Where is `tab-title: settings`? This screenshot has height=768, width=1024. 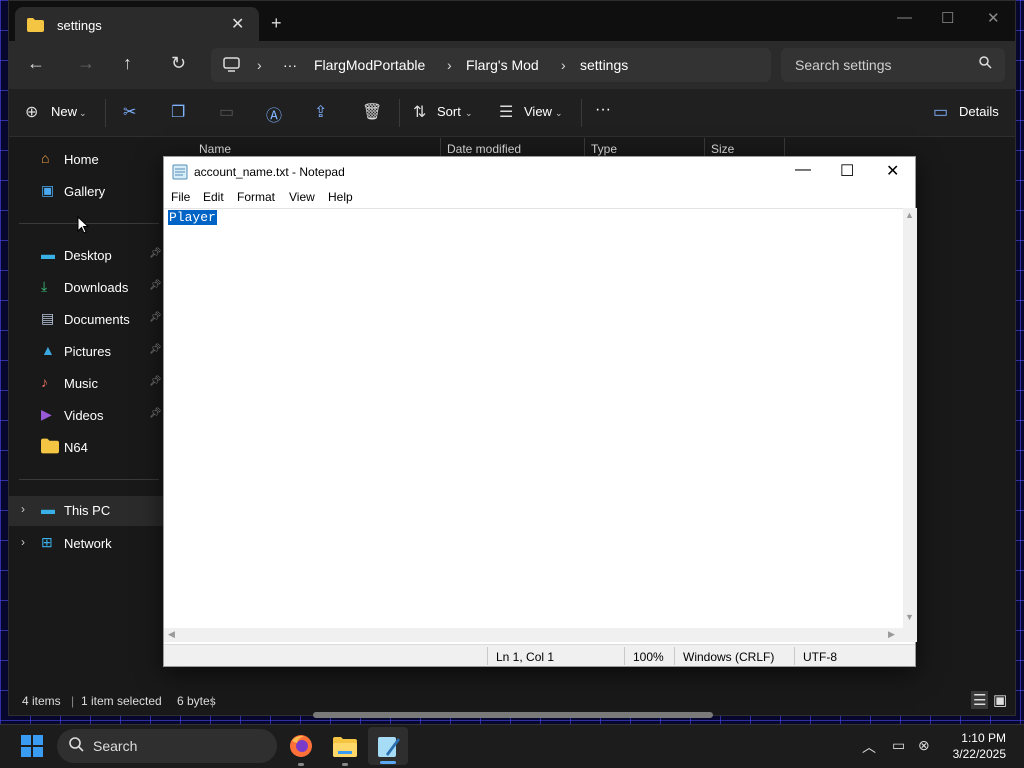
tab-title: settings is located at coordinates (79, 25).